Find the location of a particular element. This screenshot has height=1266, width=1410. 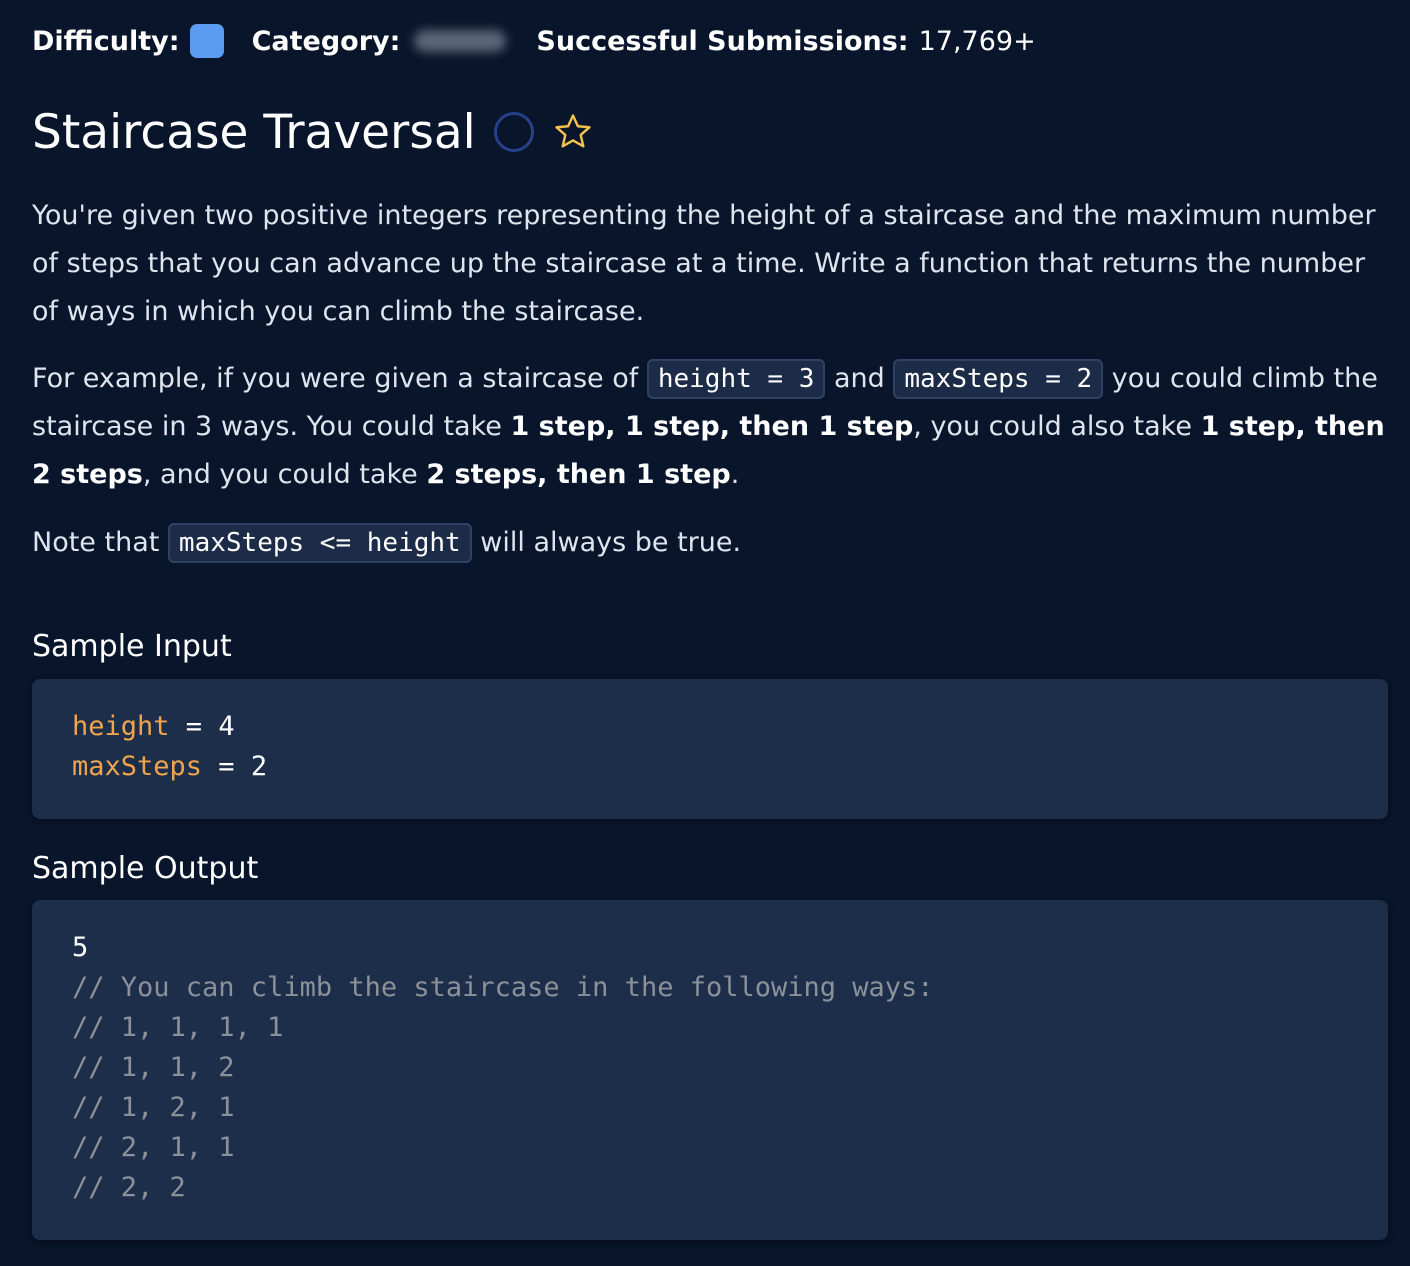

sample-output-heading: Sample Output is located at coordinates (145, 868).